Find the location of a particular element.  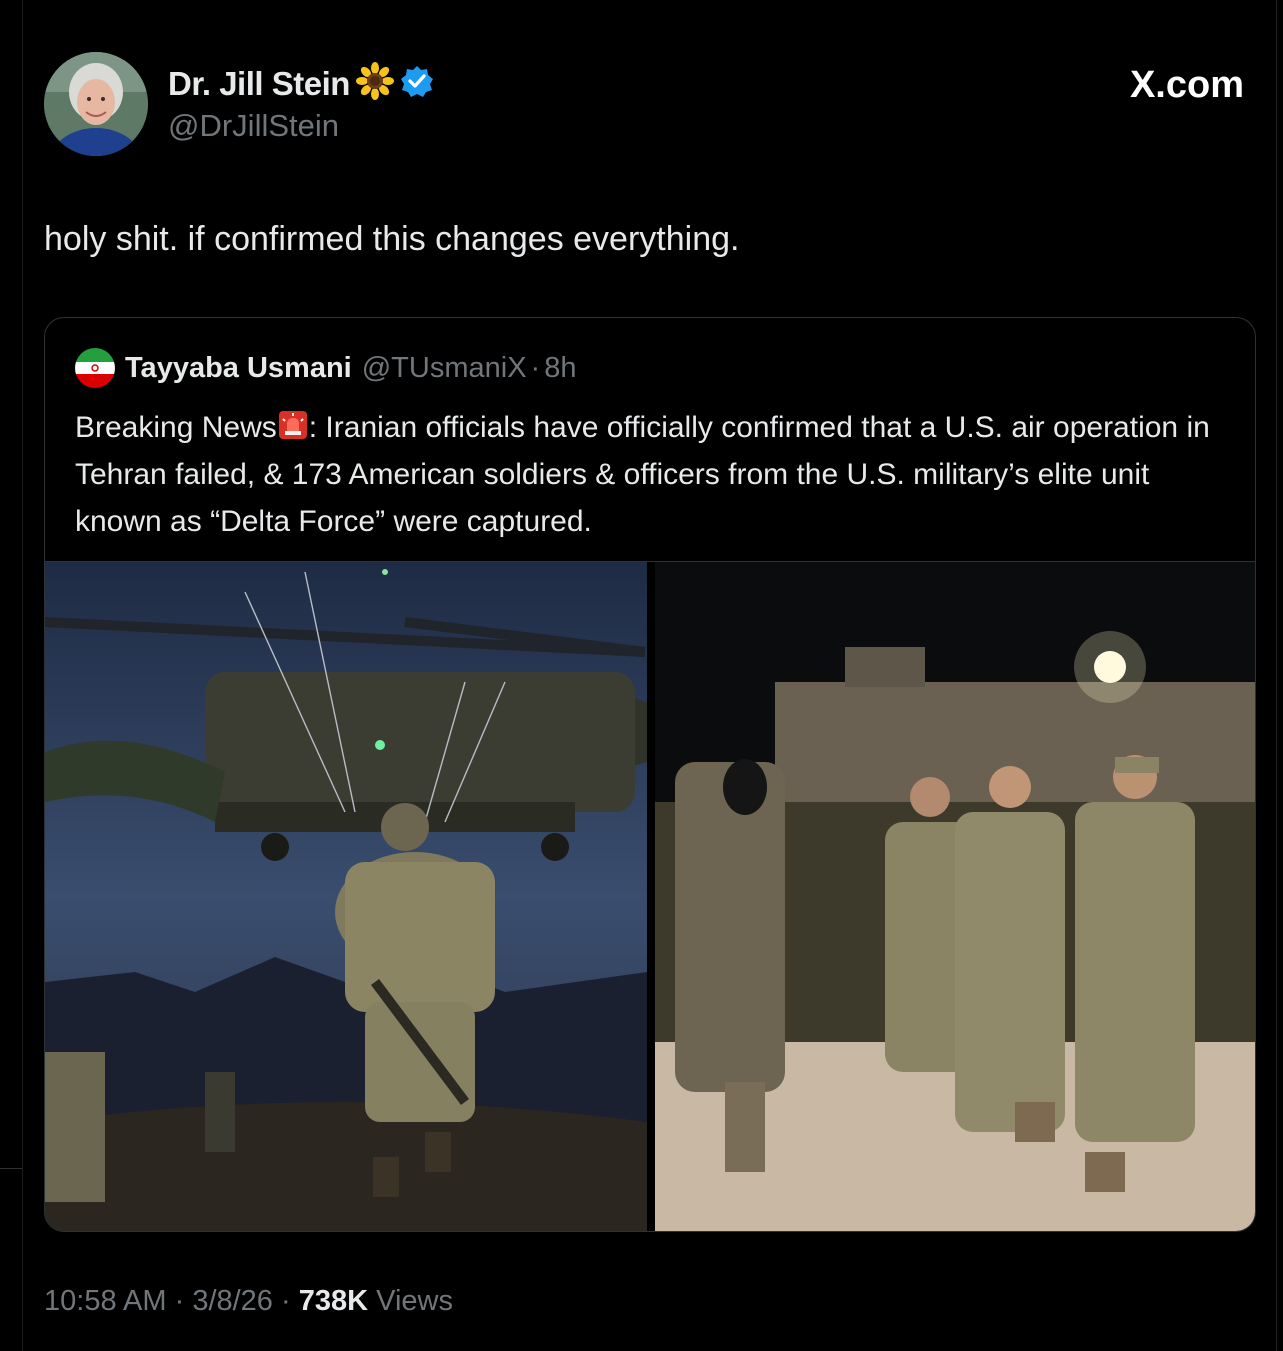

card-edge-right is located at coordinates (1276, 675).